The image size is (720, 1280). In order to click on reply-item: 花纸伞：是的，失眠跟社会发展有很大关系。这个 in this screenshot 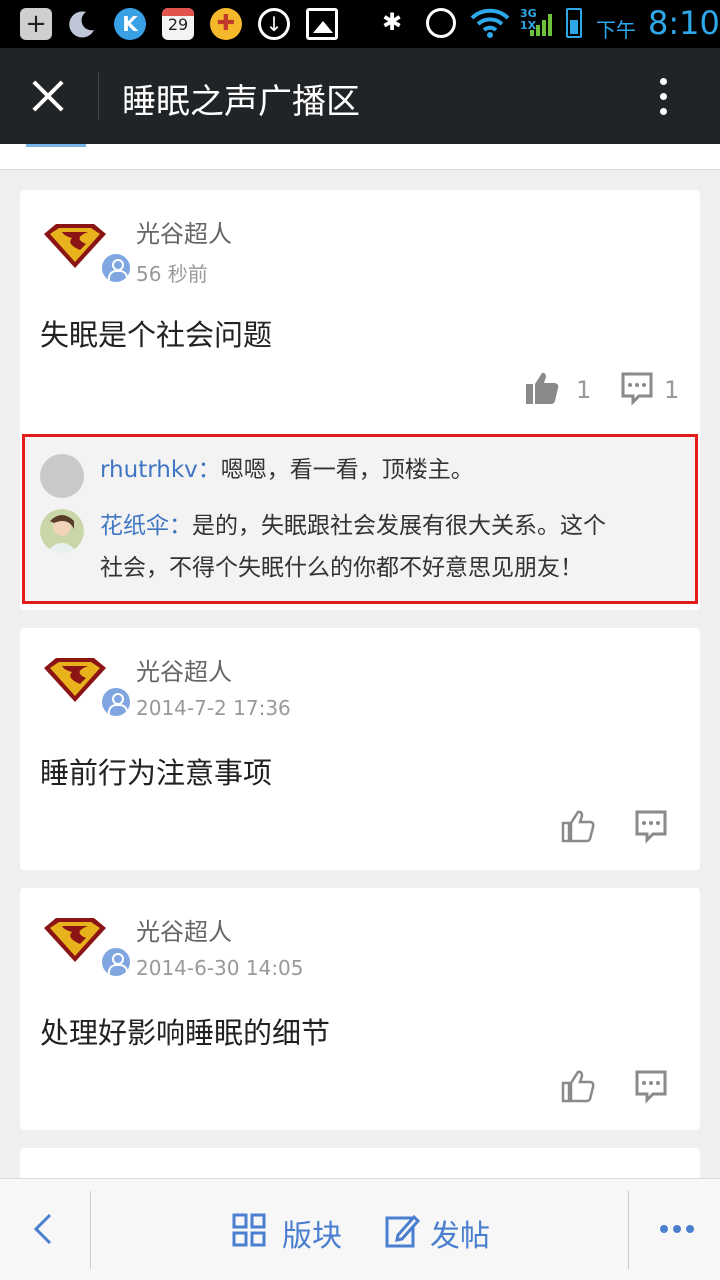, I will do `click(395, 526)`.